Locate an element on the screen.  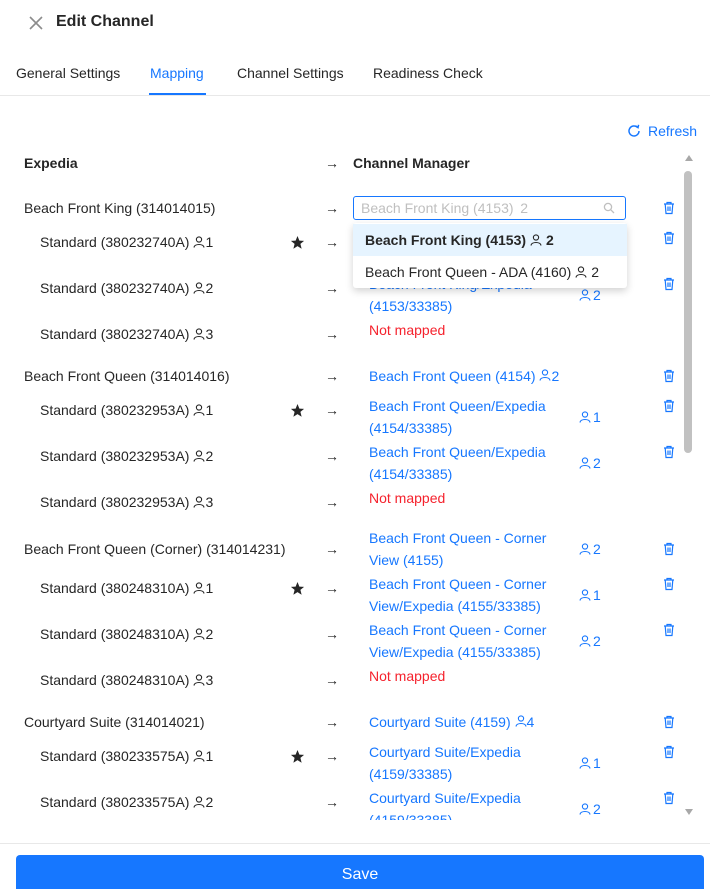
rate-row-label: Standard (380248310A) 2 is located at coordinates (127, 634).